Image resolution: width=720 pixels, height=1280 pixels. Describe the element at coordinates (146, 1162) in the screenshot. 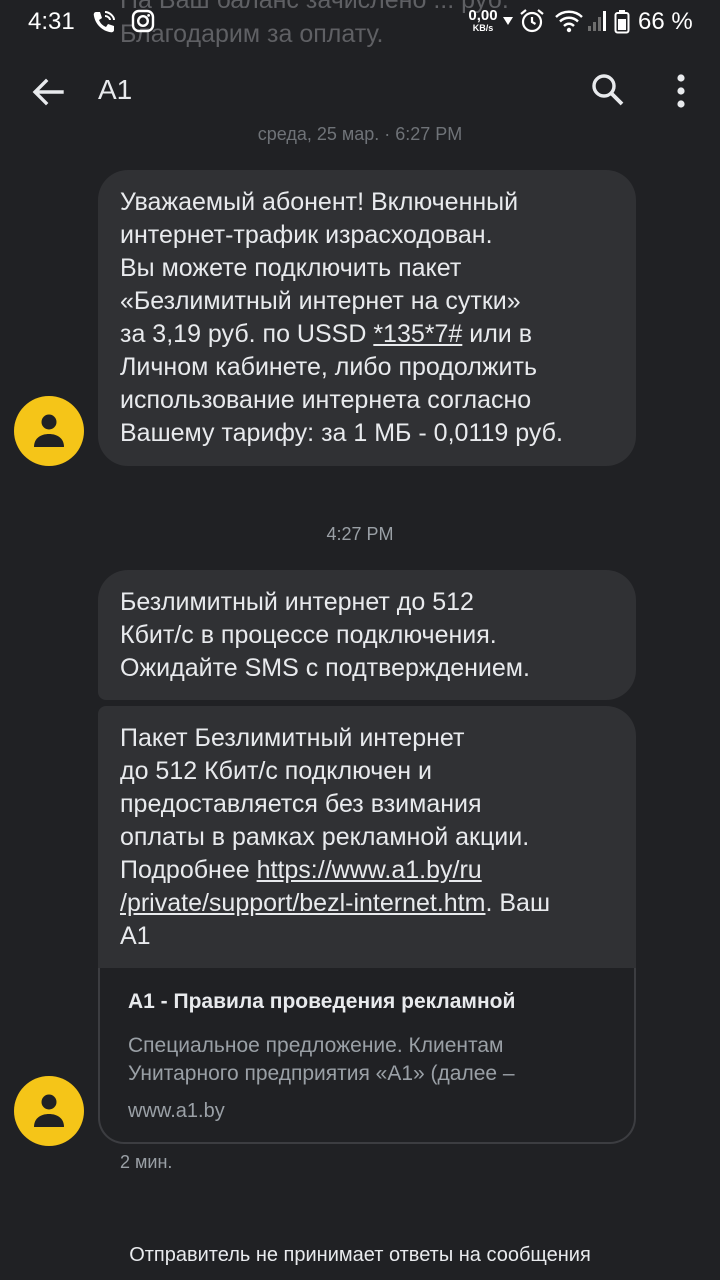

I see `message-timestamp: 2 мин.` at that location.